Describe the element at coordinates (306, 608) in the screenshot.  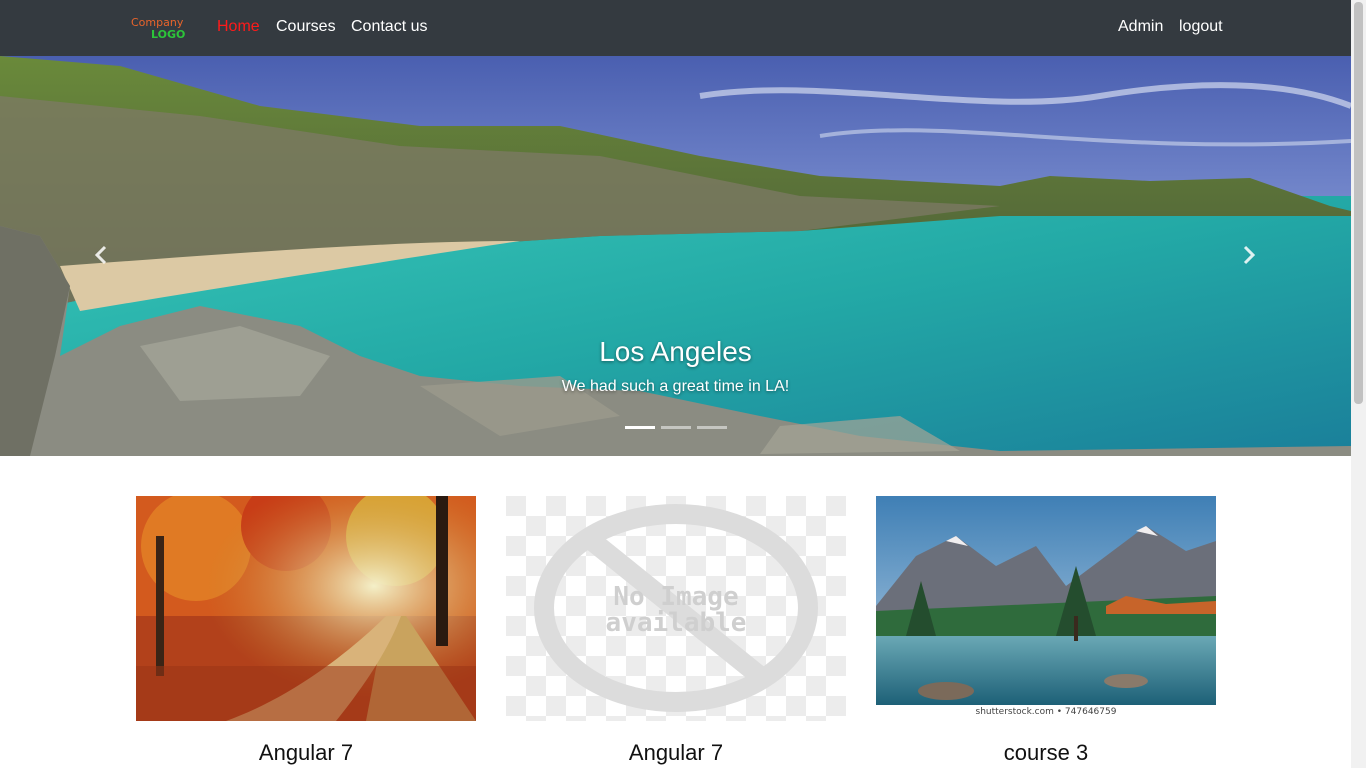
I see `course-image-autumn-forest` at that location.